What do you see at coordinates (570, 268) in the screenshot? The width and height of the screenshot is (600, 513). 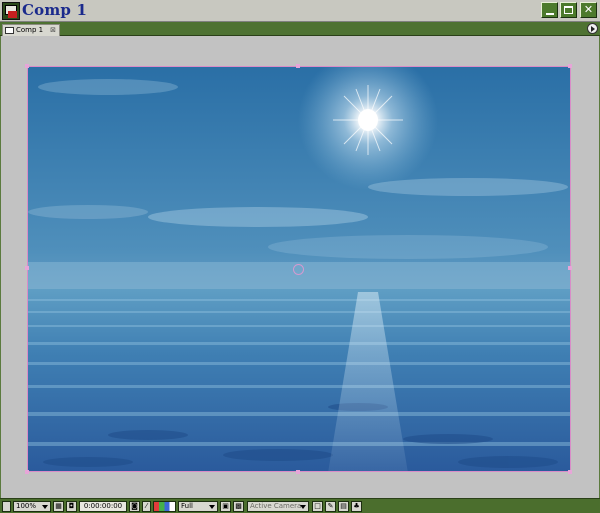 I see `frame-handle-middle-right` at bounding box center [570, 268].